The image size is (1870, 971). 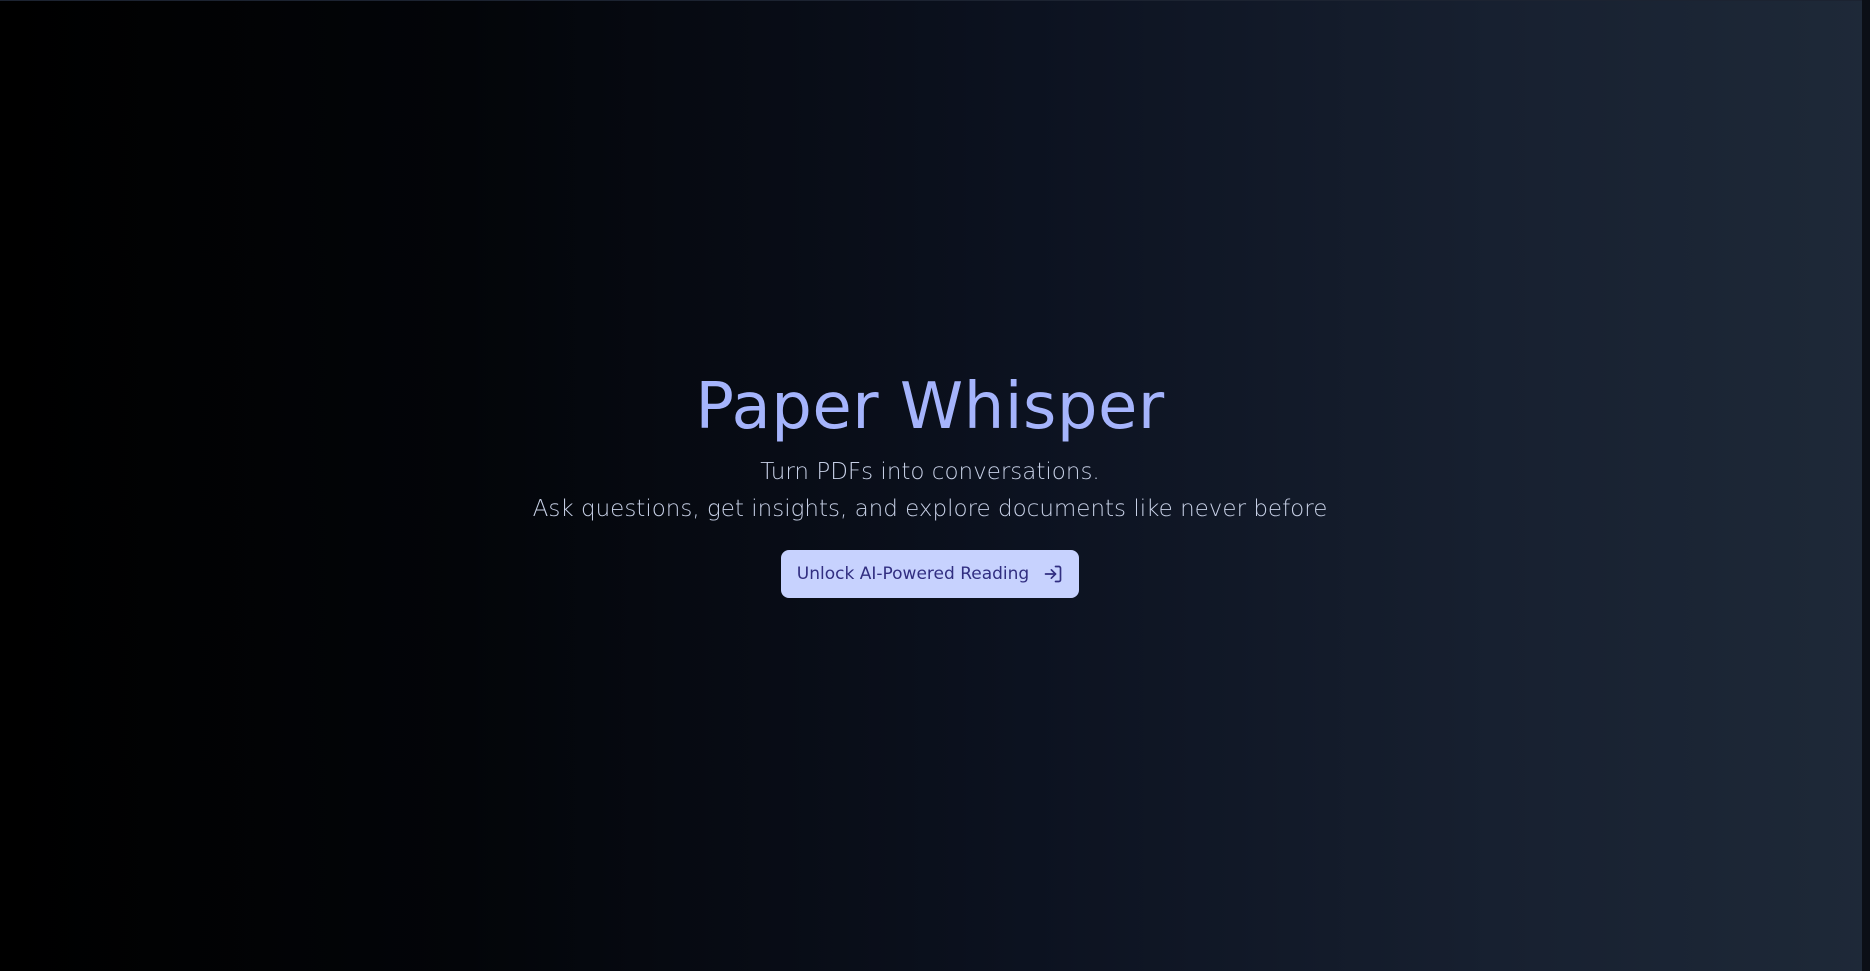 What do you see at coordinates (1053, 574) in the screenshot?
I see `login-icon` at bounding box center [1053, 574].